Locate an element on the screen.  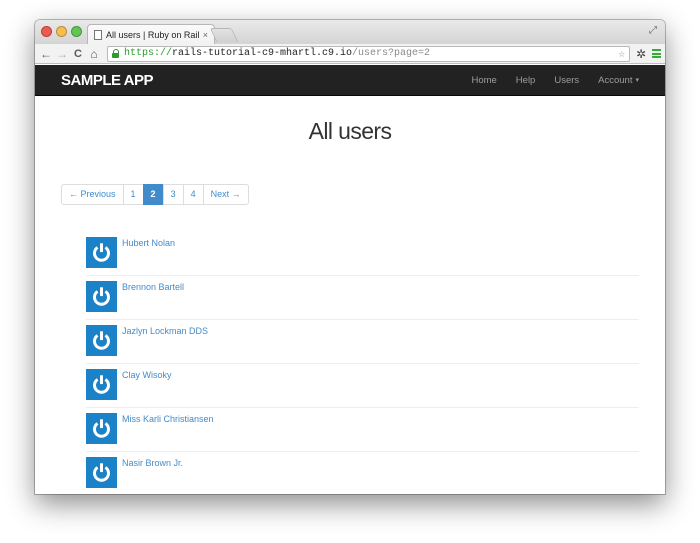
settings-gear-icon: ✲ is located at coordinates (641, 54).